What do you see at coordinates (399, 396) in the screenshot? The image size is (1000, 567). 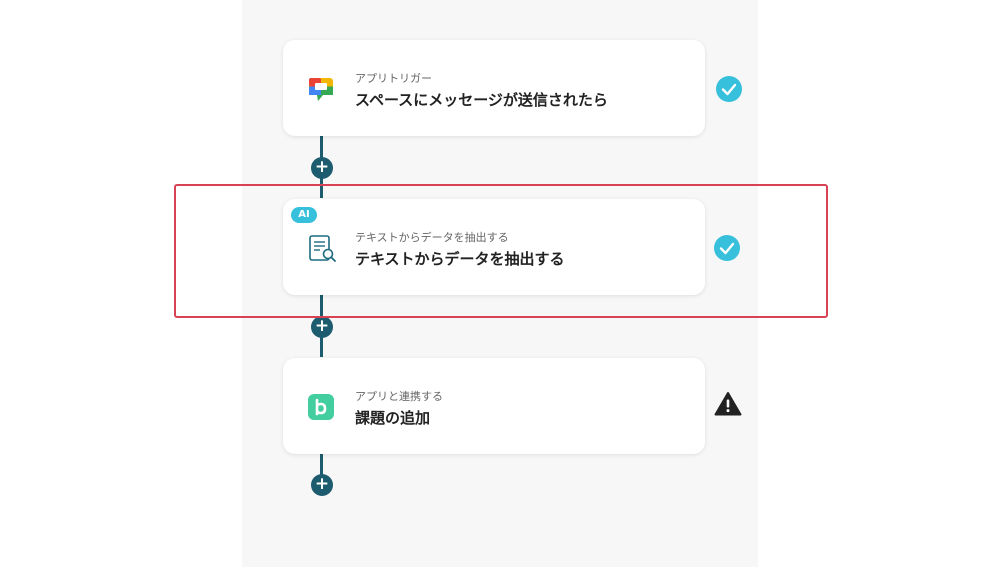 I see `step-type-label: アプリと連携する` at bounding box center [399, 396].